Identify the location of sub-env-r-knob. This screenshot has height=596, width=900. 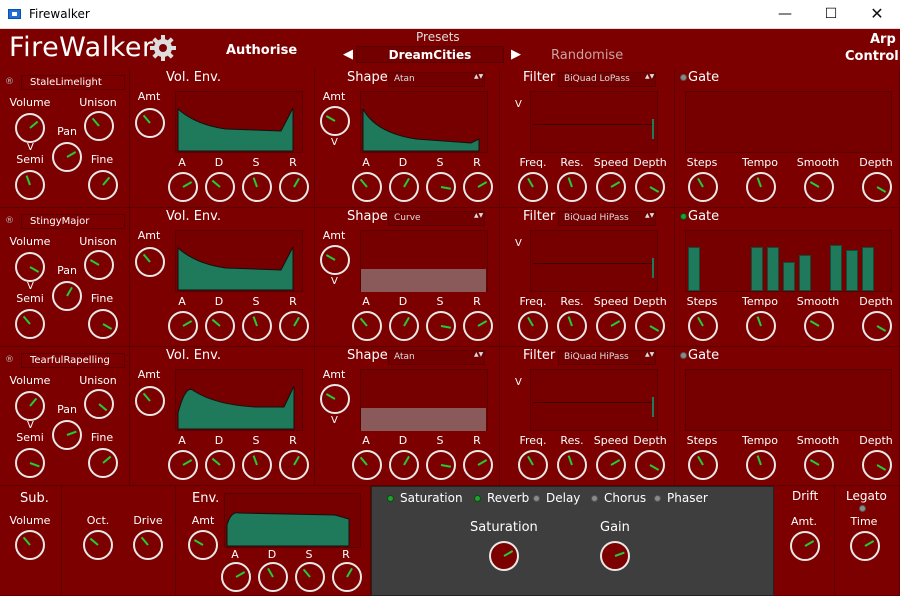
(347, 577).